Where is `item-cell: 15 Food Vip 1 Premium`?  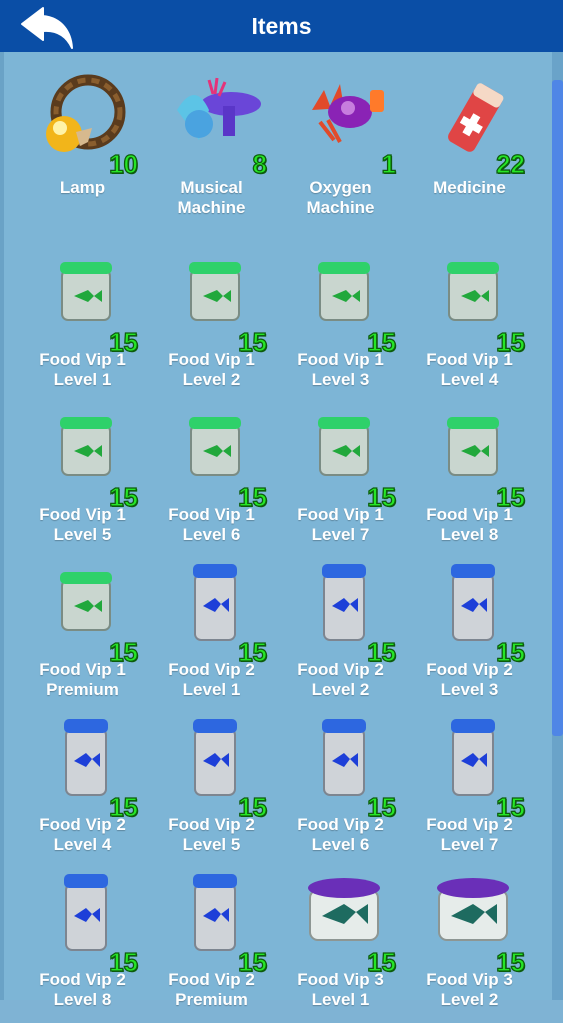 item-cell: 15 Food Vip 1 Premium is located at coordinates (82, 635).